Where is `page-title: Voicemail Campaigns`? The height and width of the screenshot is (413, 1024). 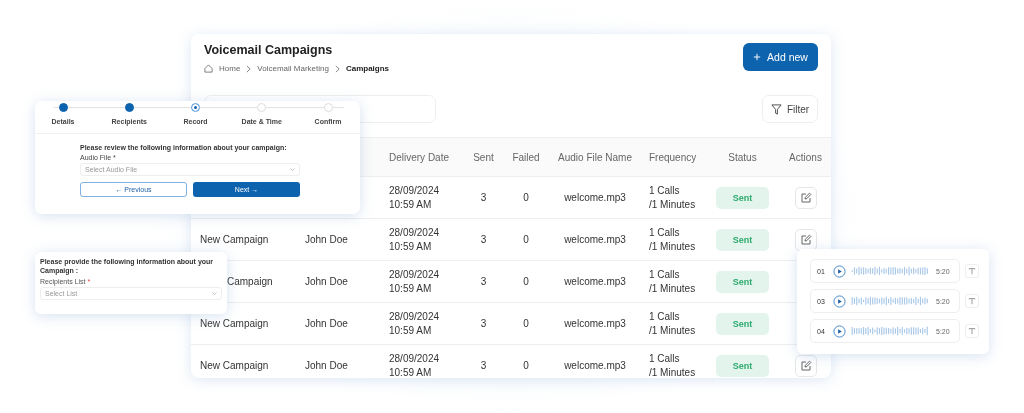 page-title: Voicemail Campaigns is located at coordinates (269, 50).